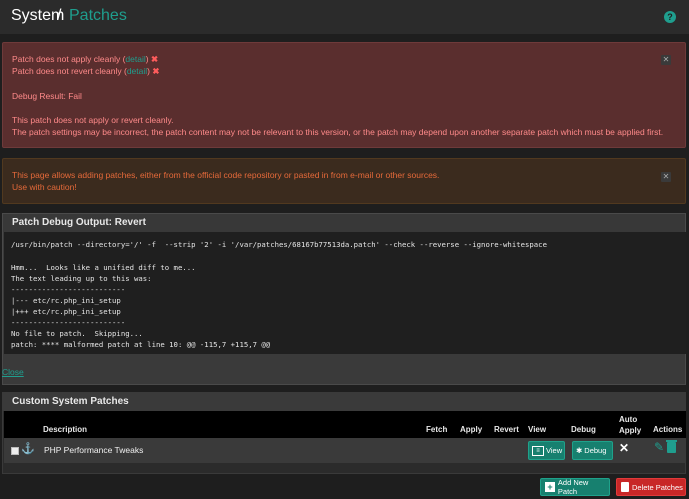  I want to click on bug-icon: ✱, so click(579, 450).